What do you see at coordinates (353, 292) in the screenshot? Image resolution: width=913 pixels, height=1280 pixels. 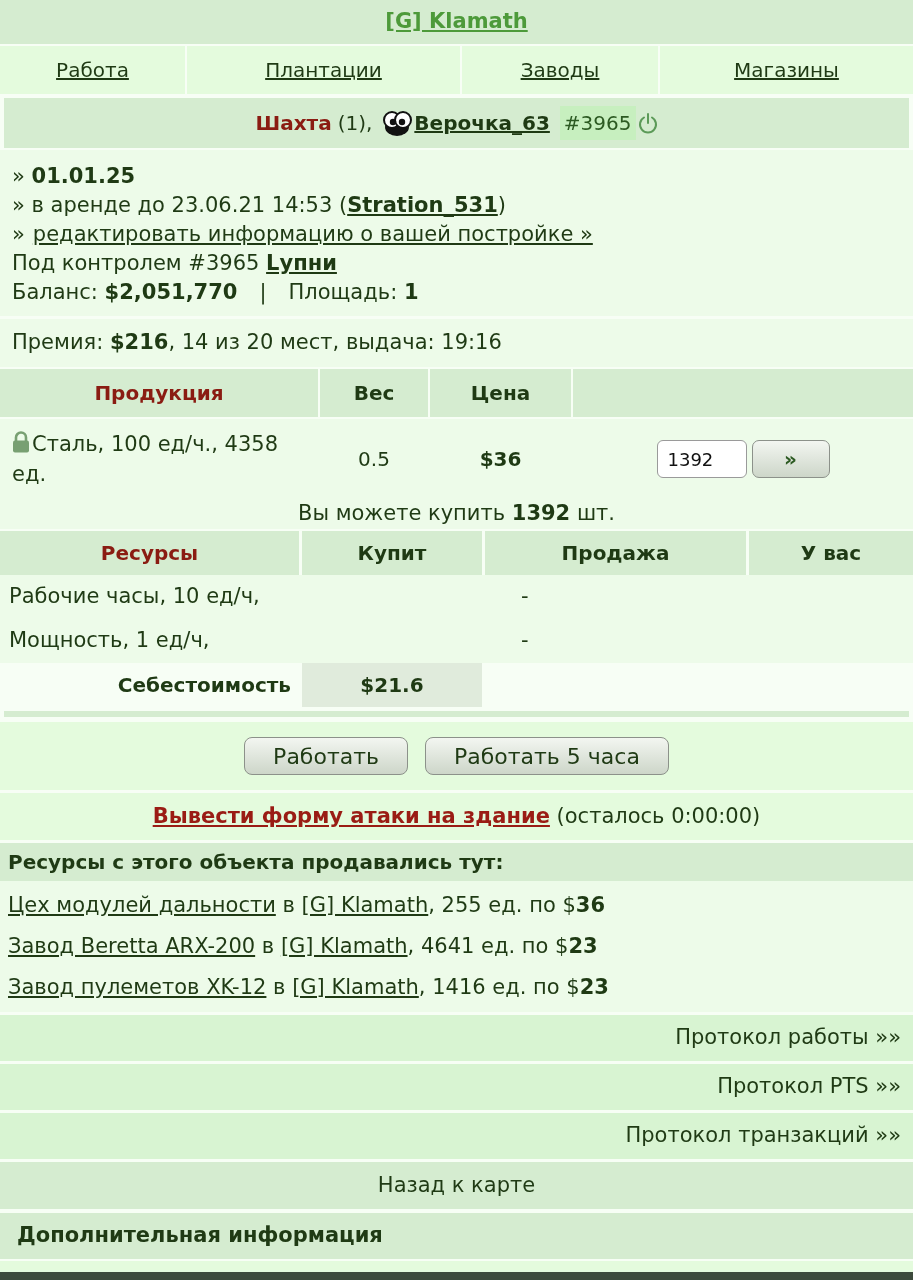 I see `area-text: Площадь: 1` at bounding box center [353, 292].